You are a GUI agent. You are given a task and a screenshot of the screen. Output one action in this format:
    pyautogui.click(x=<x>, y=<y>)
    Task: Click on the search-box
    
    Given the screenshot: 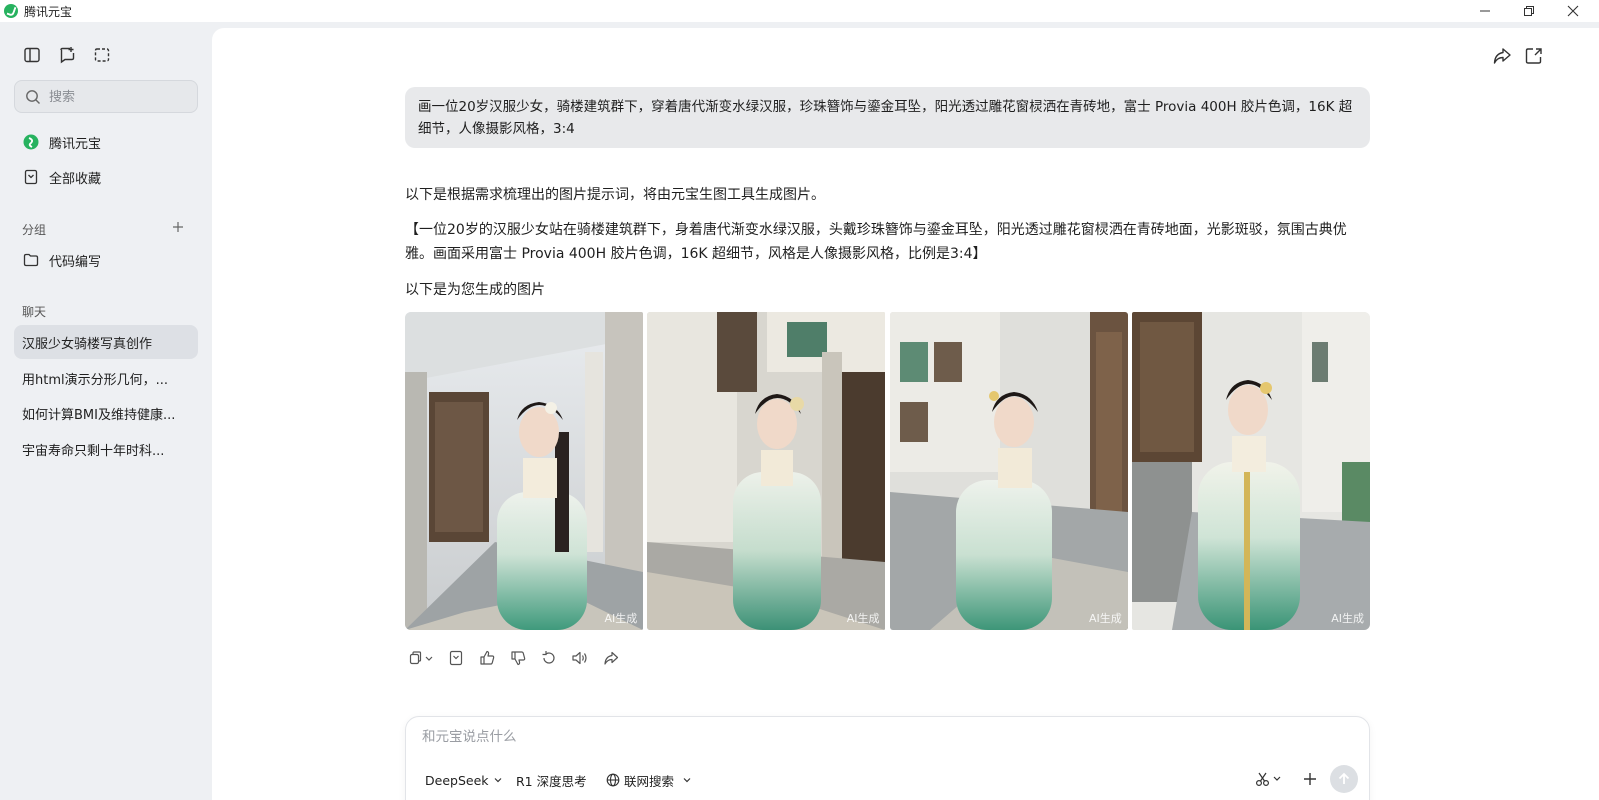 What is the action you would take?
    pyautogui.click(x=106, y=96)
    